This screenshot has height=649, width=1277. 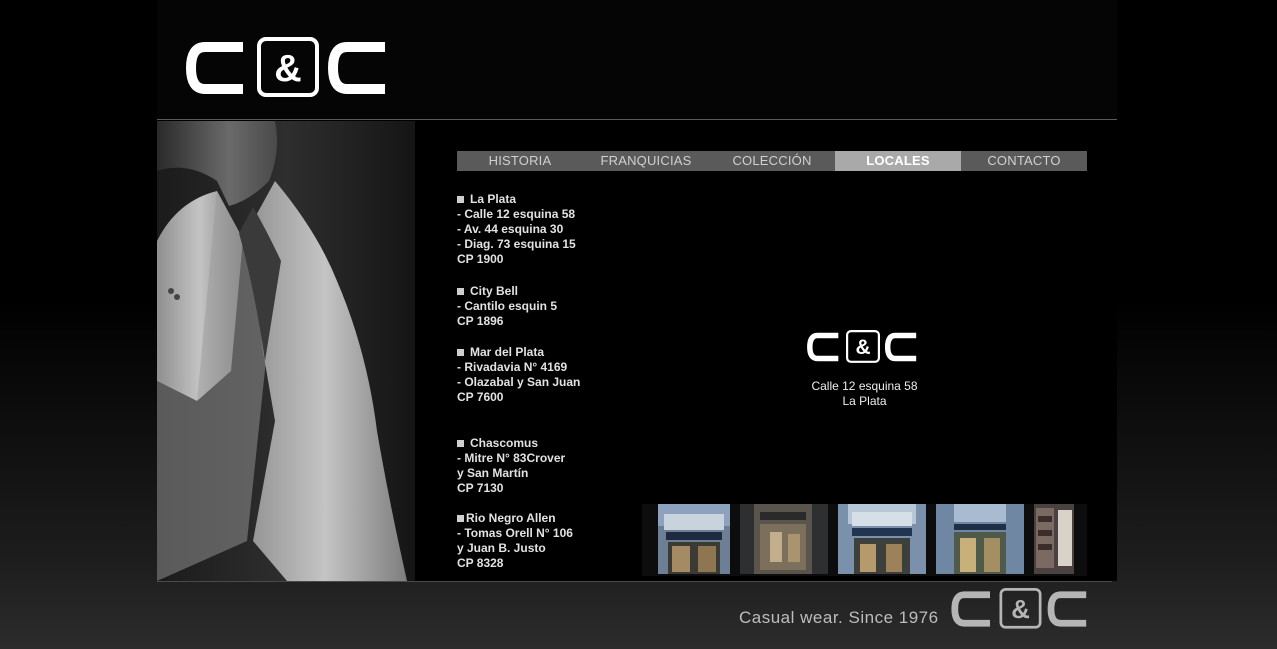 What do you see at coordinates (480, 321) in the screenshot?
I see `location-postcode: CP 1896` at bounding box center [480, 321].